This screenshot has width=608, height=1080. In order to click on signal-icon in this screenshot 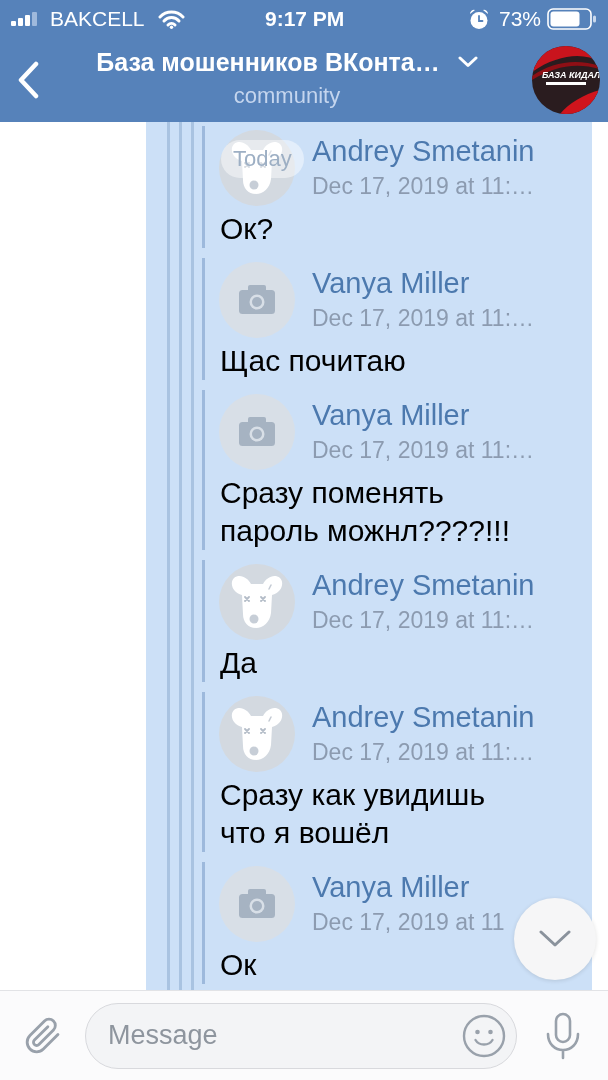, I will do `click(24, 19)`.